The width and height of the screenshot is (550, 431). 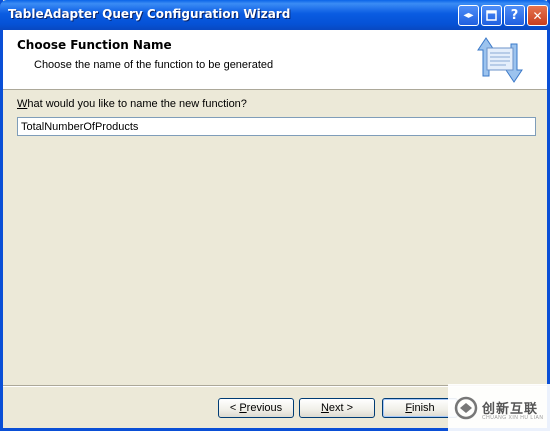 I want to click on next-button: Next >, so click(x=337, y=408).